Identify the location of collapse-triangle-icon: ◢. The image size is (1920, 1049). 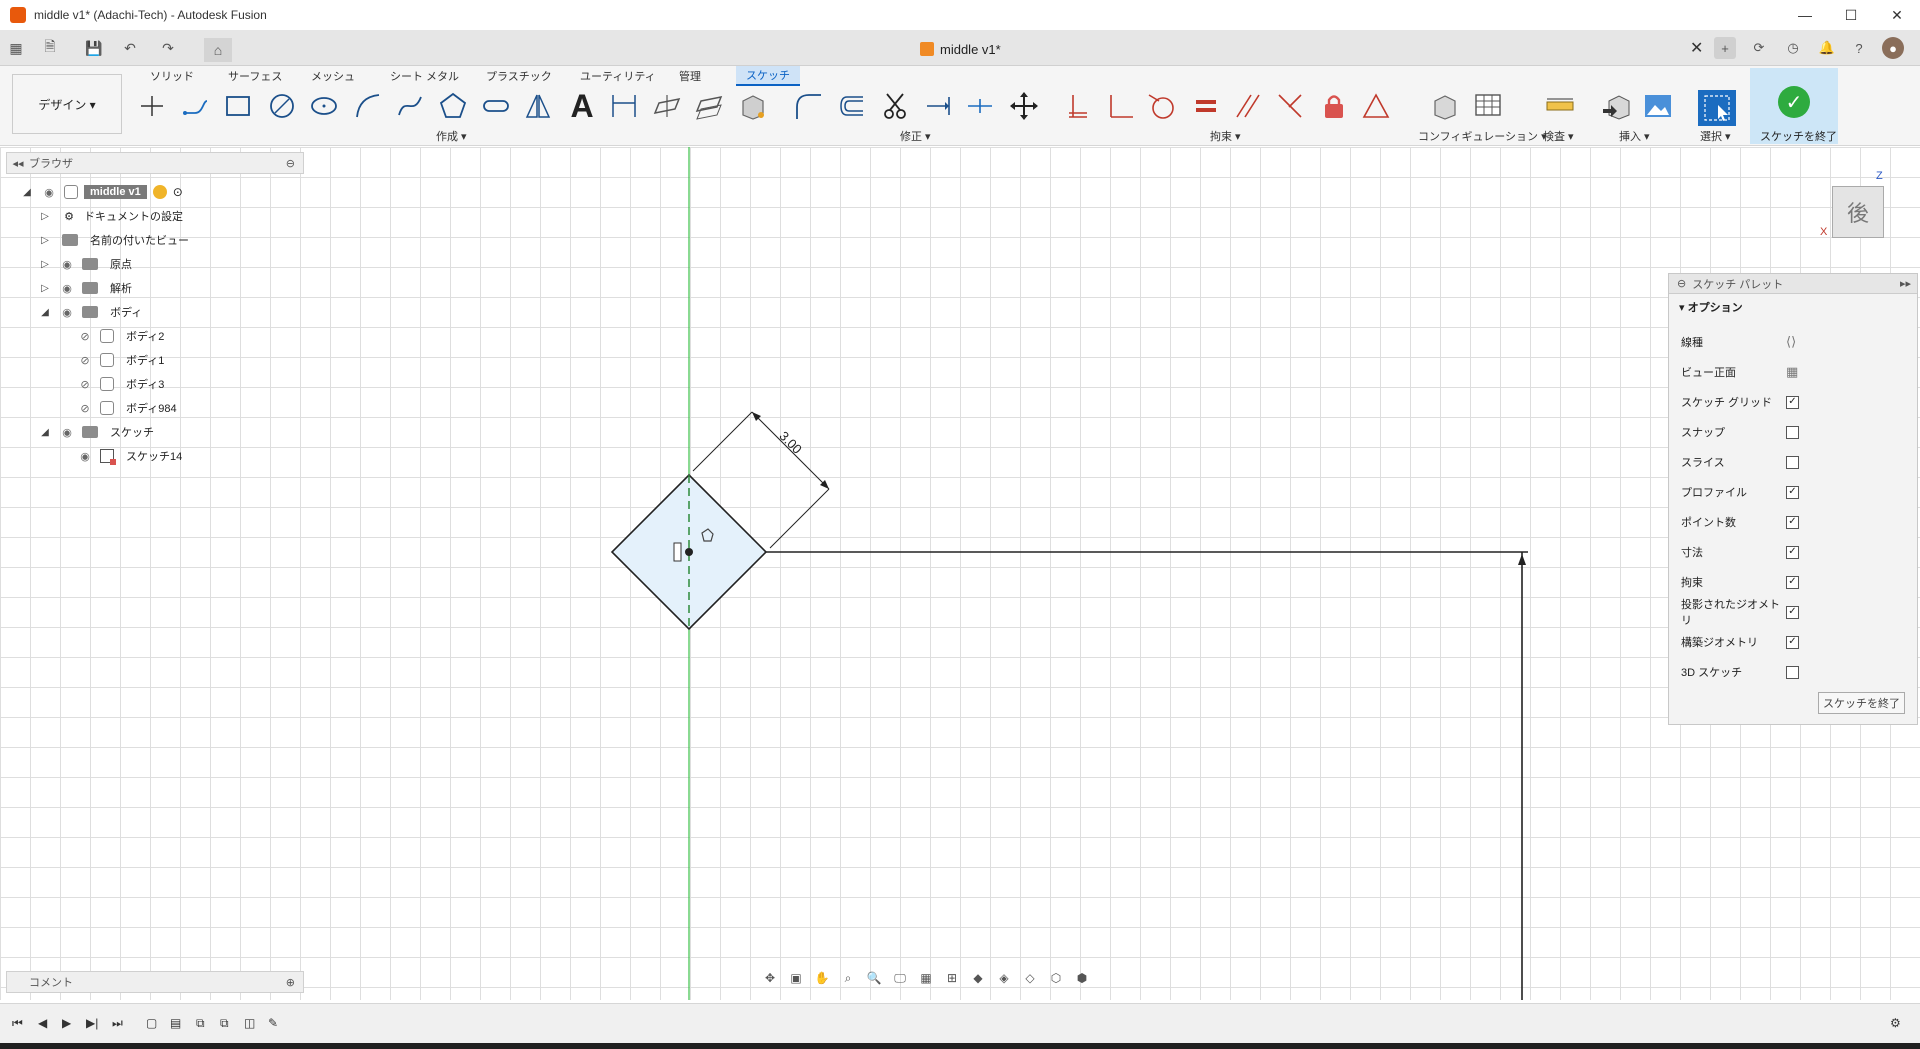
(45, 312).